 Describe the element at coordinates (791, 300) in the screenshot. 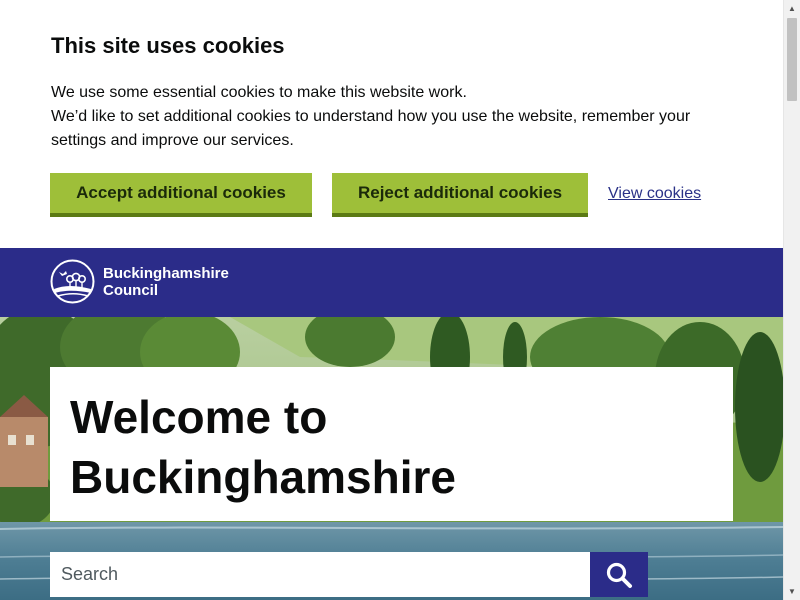

I see `page-scrollbar: ▲ ▼` at that location.